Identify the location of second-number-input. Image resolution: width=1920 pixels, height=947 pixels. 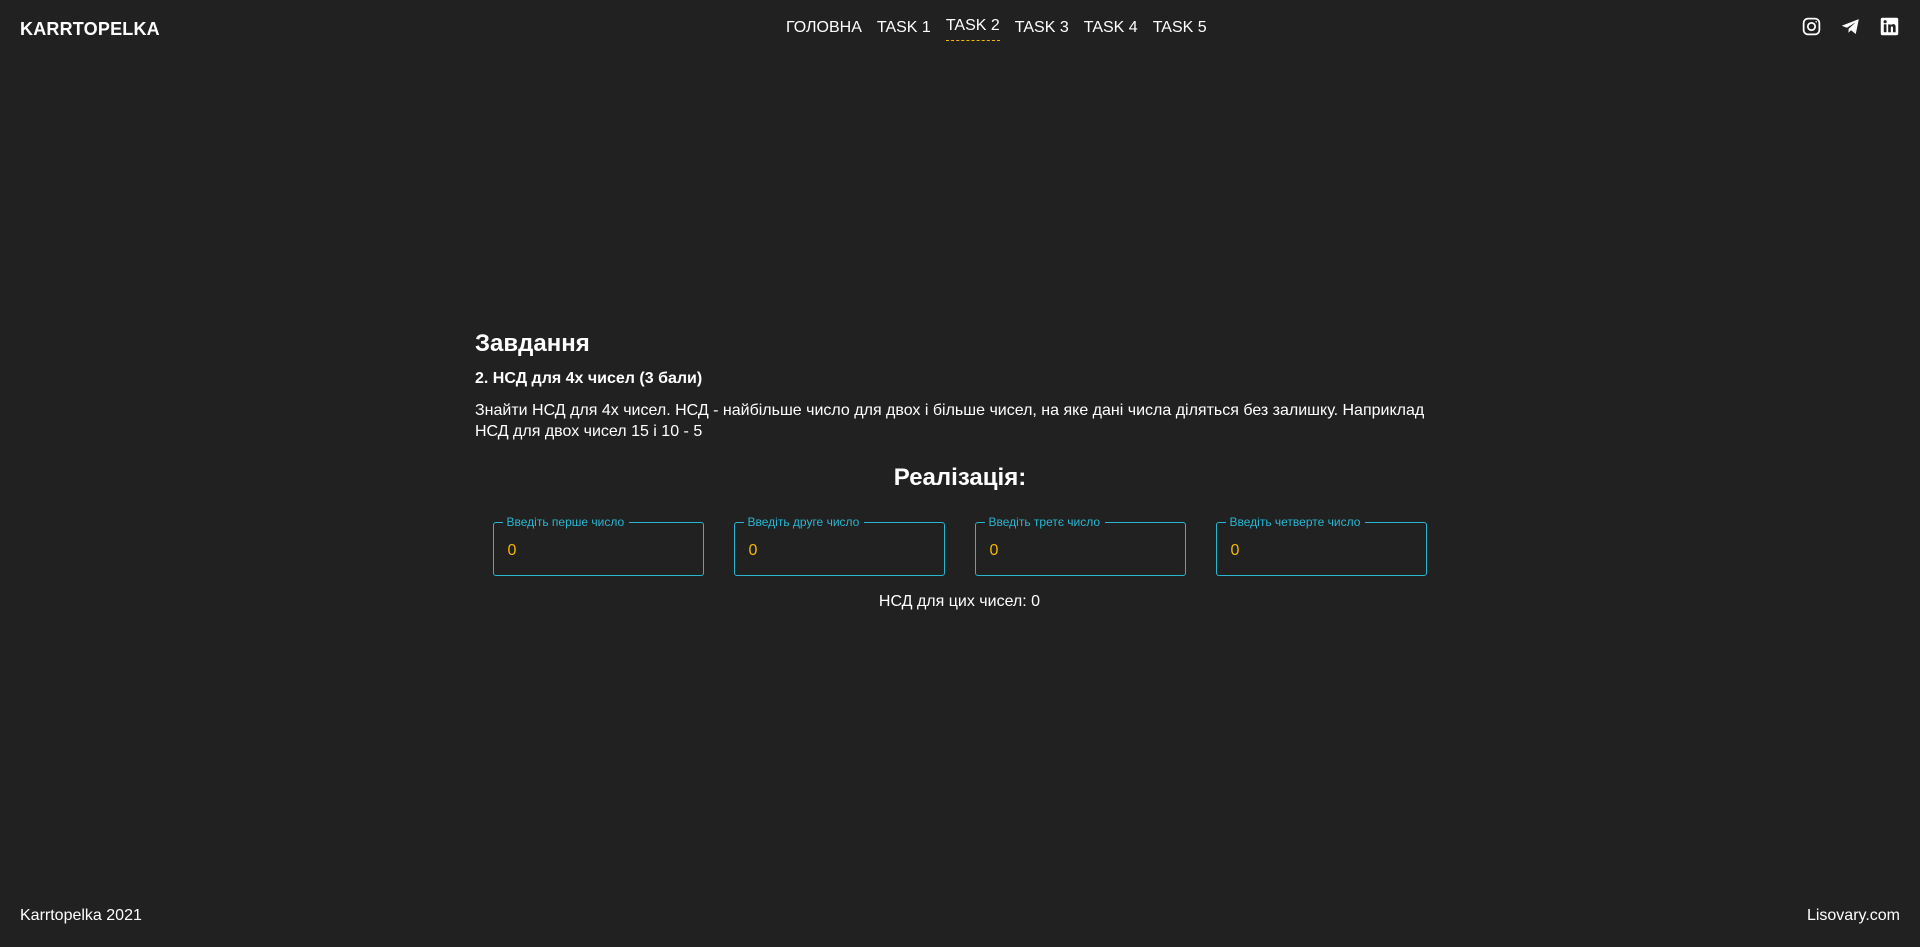
(841, 551).